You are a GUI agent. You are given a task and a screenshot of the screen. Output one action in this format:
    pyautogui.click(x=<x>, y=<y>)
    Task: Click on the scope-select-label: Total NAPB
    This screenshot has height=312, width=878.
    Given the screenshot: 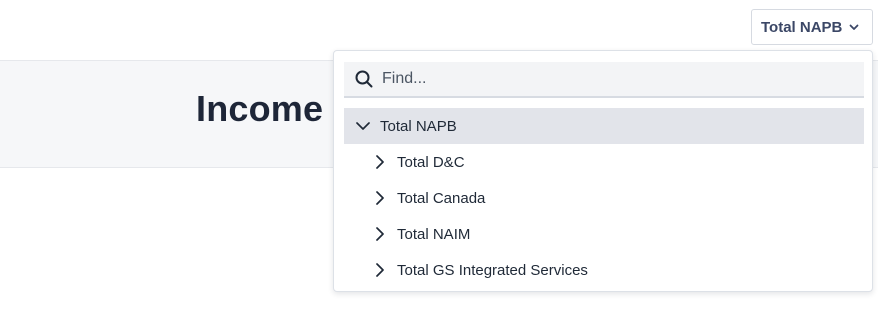 What is the action you would take?
    pyautogui.click(x=802, y=27)
    